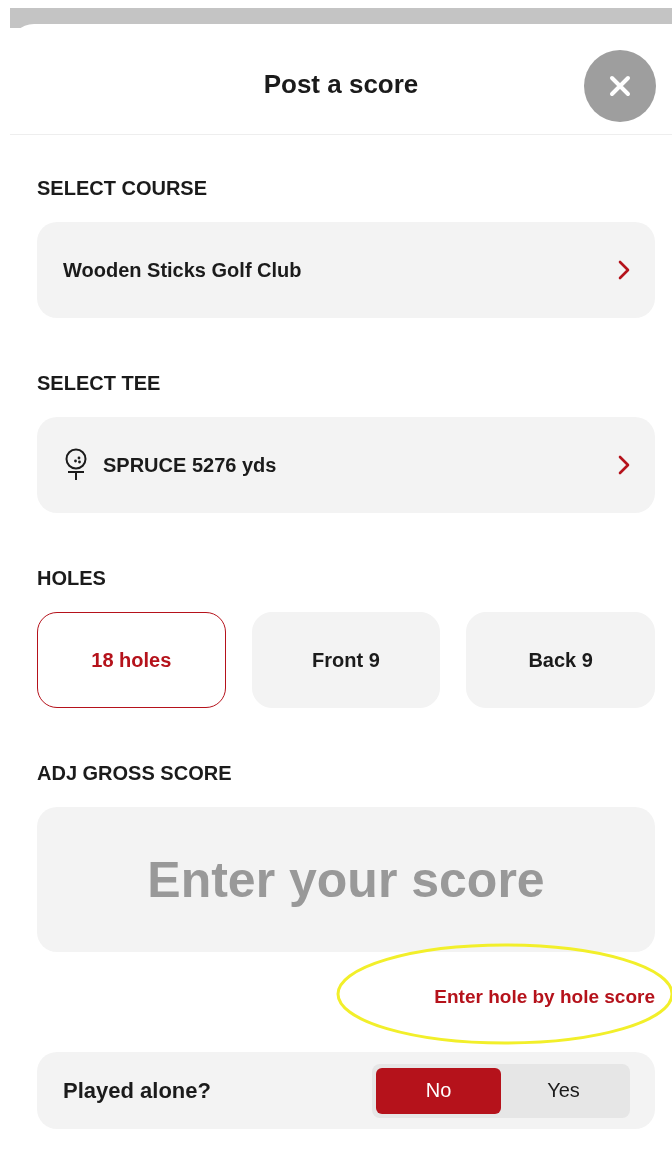  I want to click on screen-title: Post a score, so click(341, 84).